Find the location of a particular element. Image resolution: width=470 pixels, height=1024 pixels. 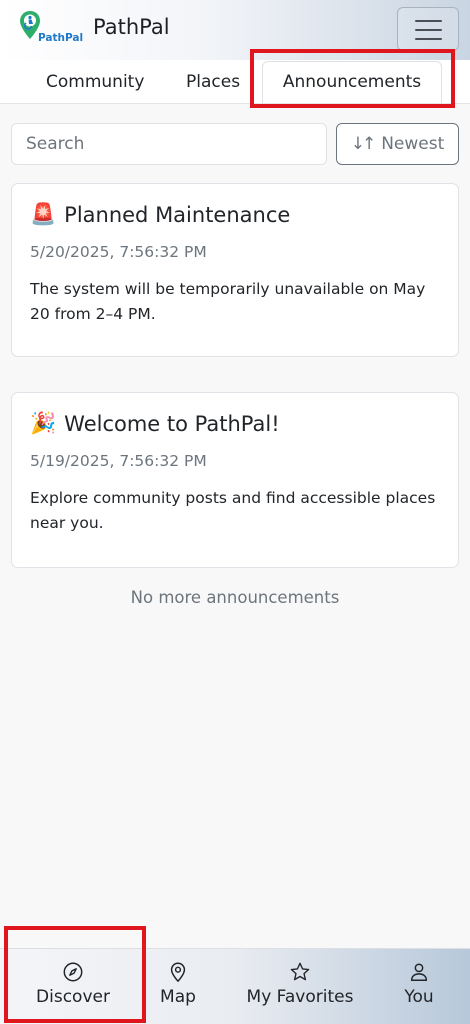

tab-community: Community is located at coordinates (95, 82).